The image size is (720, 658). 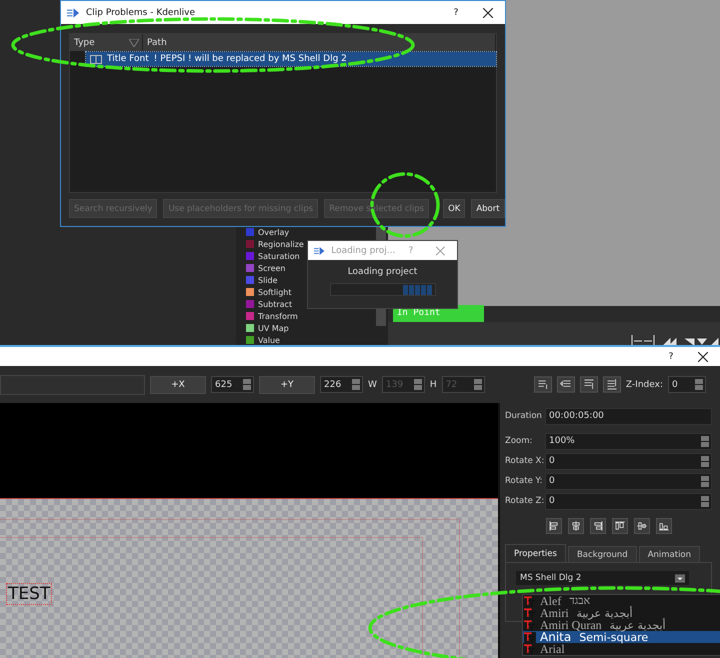 What do you see at coordinates (433, 385) in the screenshot?
I see `field-label: H` at bounding box center [433, 385].